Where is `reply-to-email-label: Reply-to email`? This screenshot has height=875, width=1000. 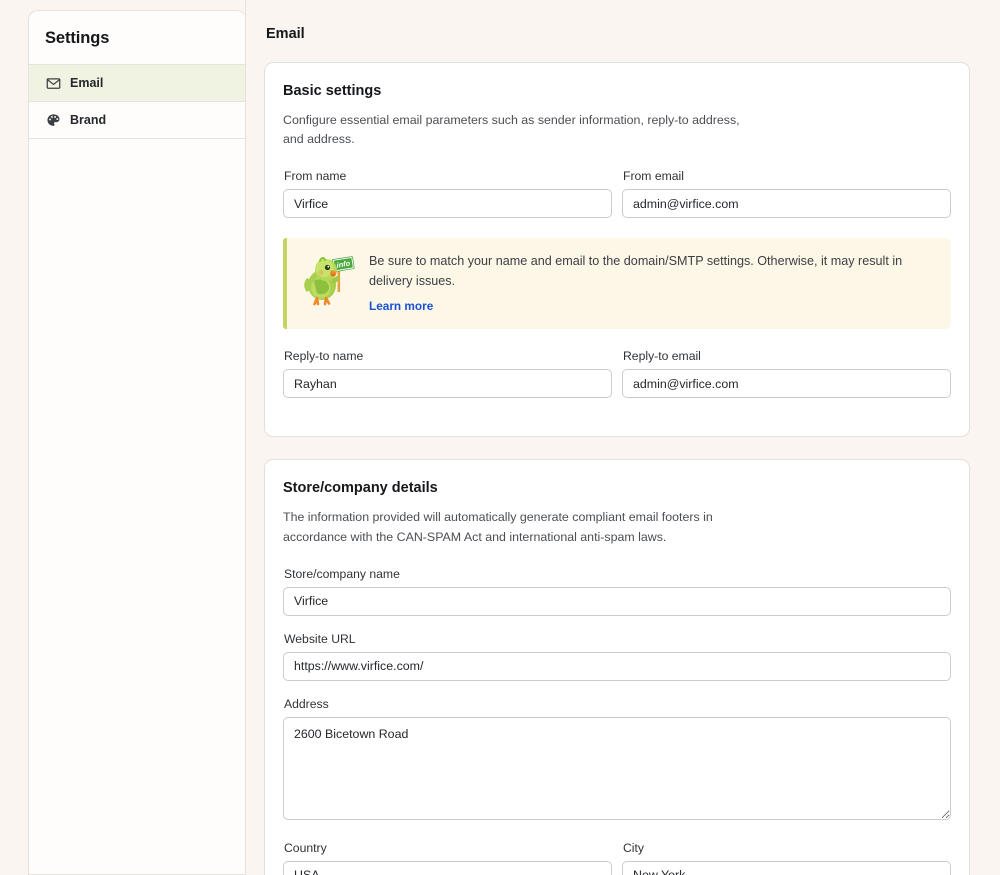
reply-to-email-label: Reply-to email is located at coordinates (662, 356).